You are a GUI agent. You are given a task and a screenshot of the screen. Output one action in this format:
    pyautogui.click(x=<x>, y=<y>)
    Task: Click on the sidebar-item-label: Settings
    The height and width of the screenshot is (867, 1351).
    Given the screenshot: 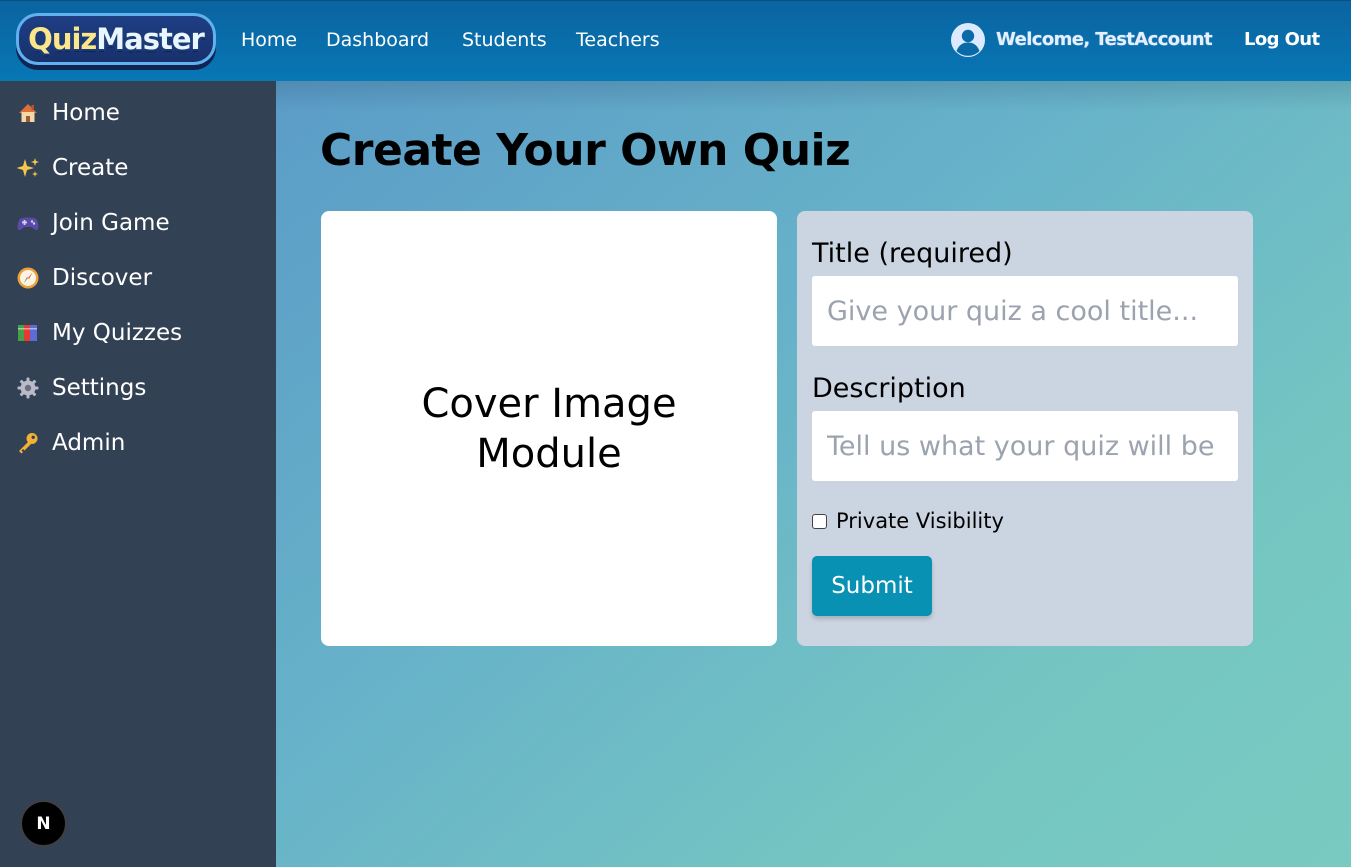 What is the action you would take?
    pyautogui.click(x=99, y=388)
    